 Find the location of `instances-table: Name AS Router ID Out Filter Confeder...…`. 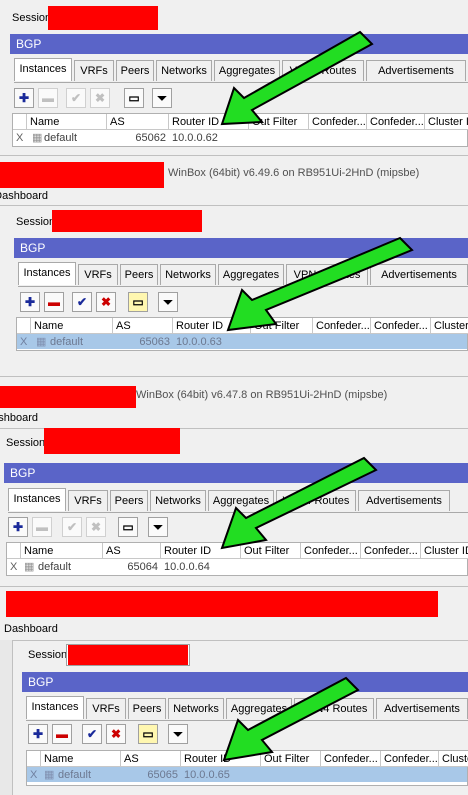

instances-table: Name AS Router ID Out Filter Confeder...… is located at coordinates (247, 768).